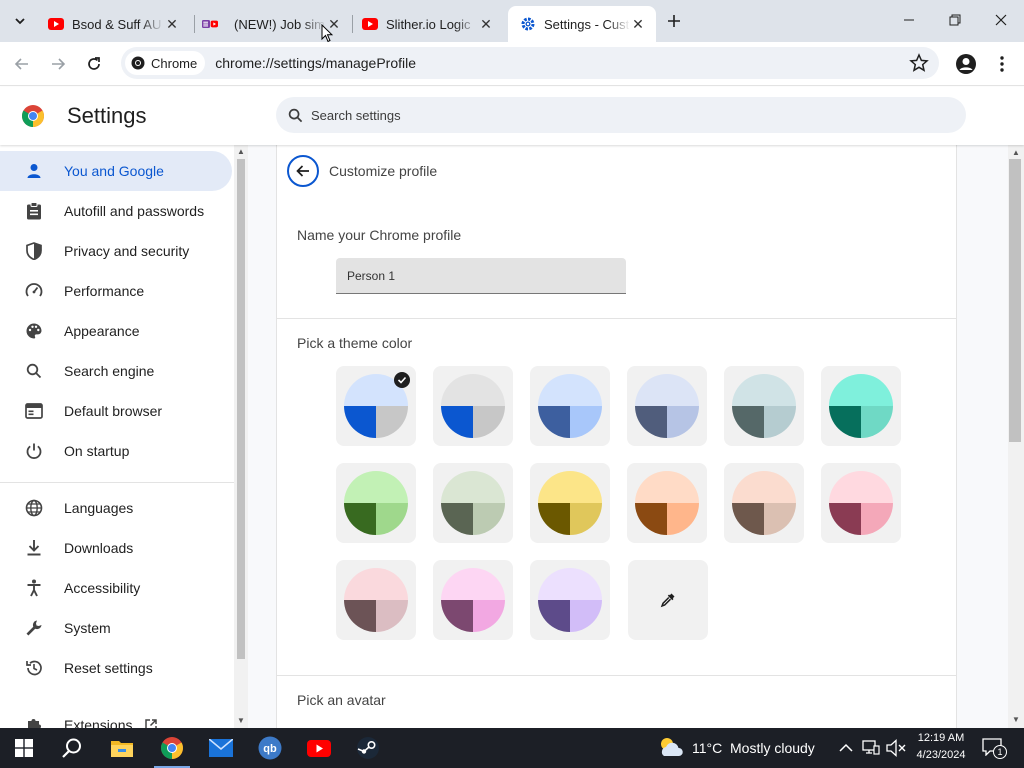 Image resolution: width=1024 pixels, height=768 pixels. I want to click on theme-swatch-lavender, so click(570, 600).